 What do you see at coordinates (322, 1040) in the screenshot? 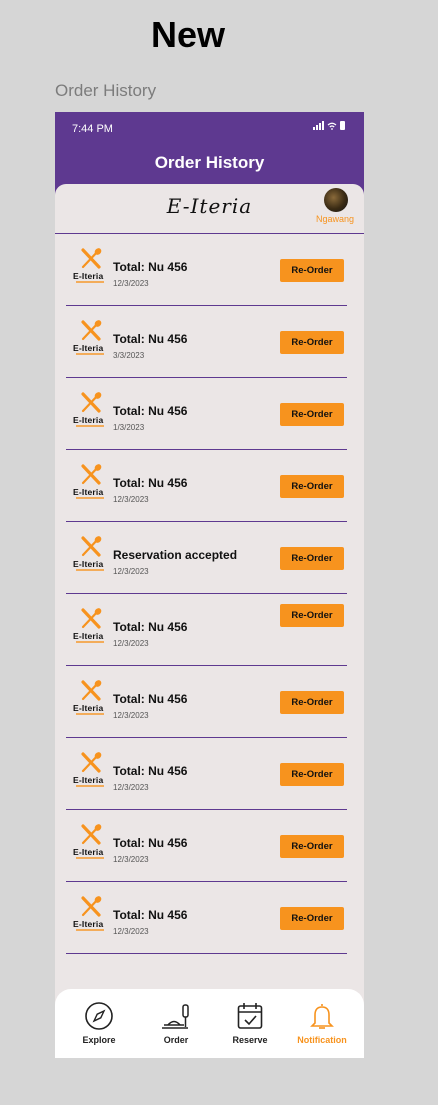
I see `nav-label: Notification` at bounding box center [322, 1040].